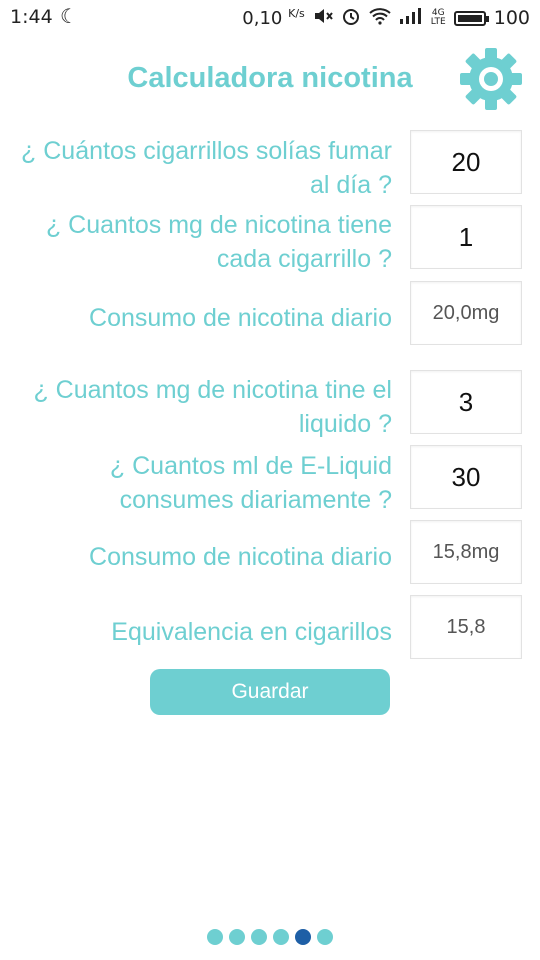 Image resolution: width=540 pixels, height=960 pixels. I want to click on liquid-mg-input: 3, so click(466, 402).